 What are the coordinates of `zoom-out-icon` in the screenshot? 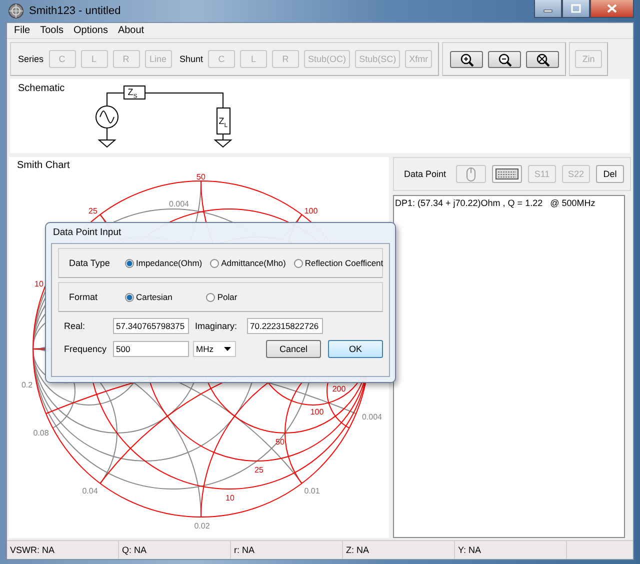 It's located at (504, 59).